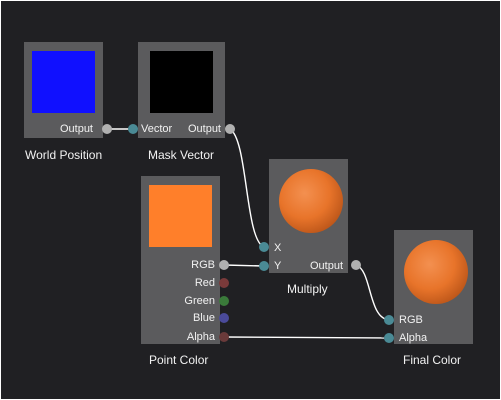 Image resolution: width=501 pixels, height=400 pixels. I want to click on final-color-rgb-port, so click(389, 320).